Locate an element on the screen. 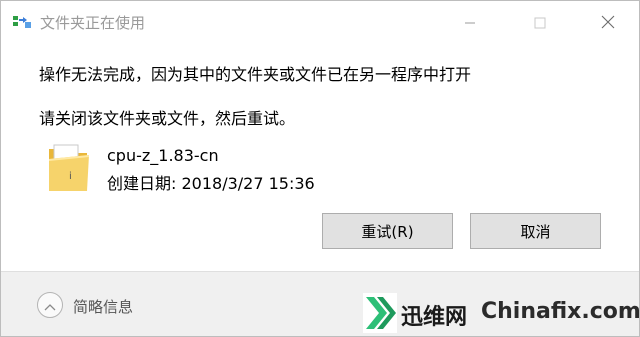 The height and width of the screenshot is (337, 640). instruction-message: 请关闭该文件夹或文件，然后重试。 is located at coordinates (167, 118).